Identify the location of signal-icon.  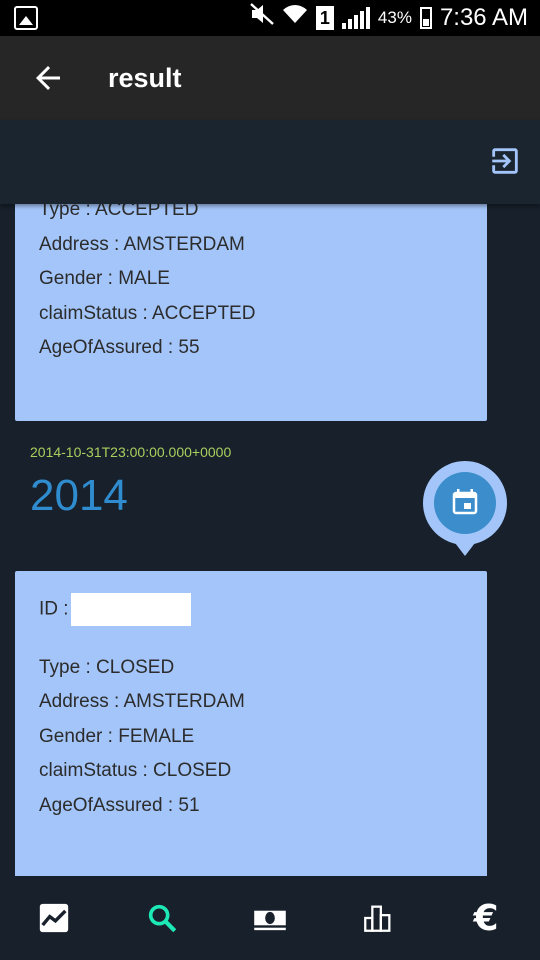
(355, 18).